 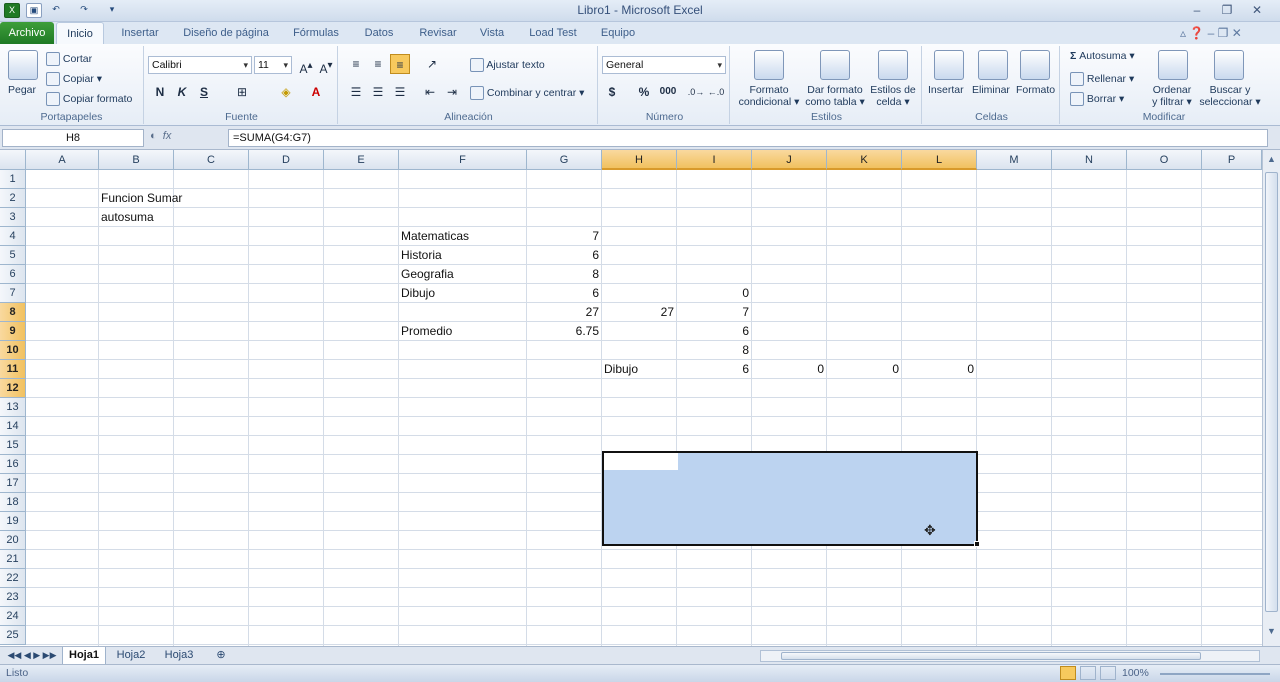 I want to click on thousands-button: 000, so click(x=668, y=92).